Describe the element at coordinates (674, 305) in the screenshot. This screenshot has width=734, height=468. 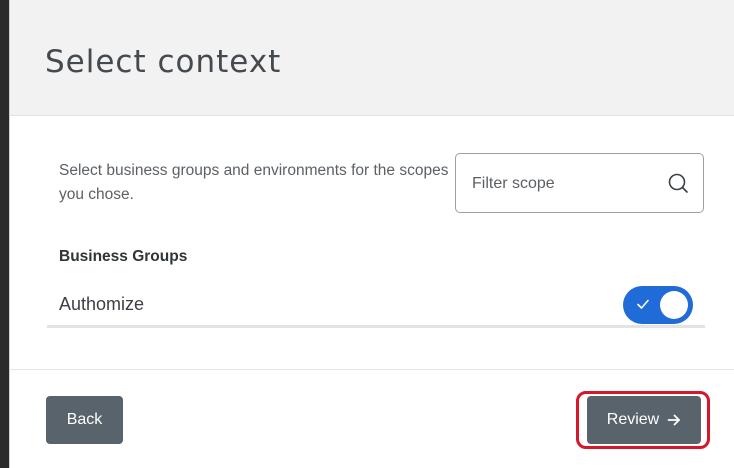
I see `toggle-knob` at that location.